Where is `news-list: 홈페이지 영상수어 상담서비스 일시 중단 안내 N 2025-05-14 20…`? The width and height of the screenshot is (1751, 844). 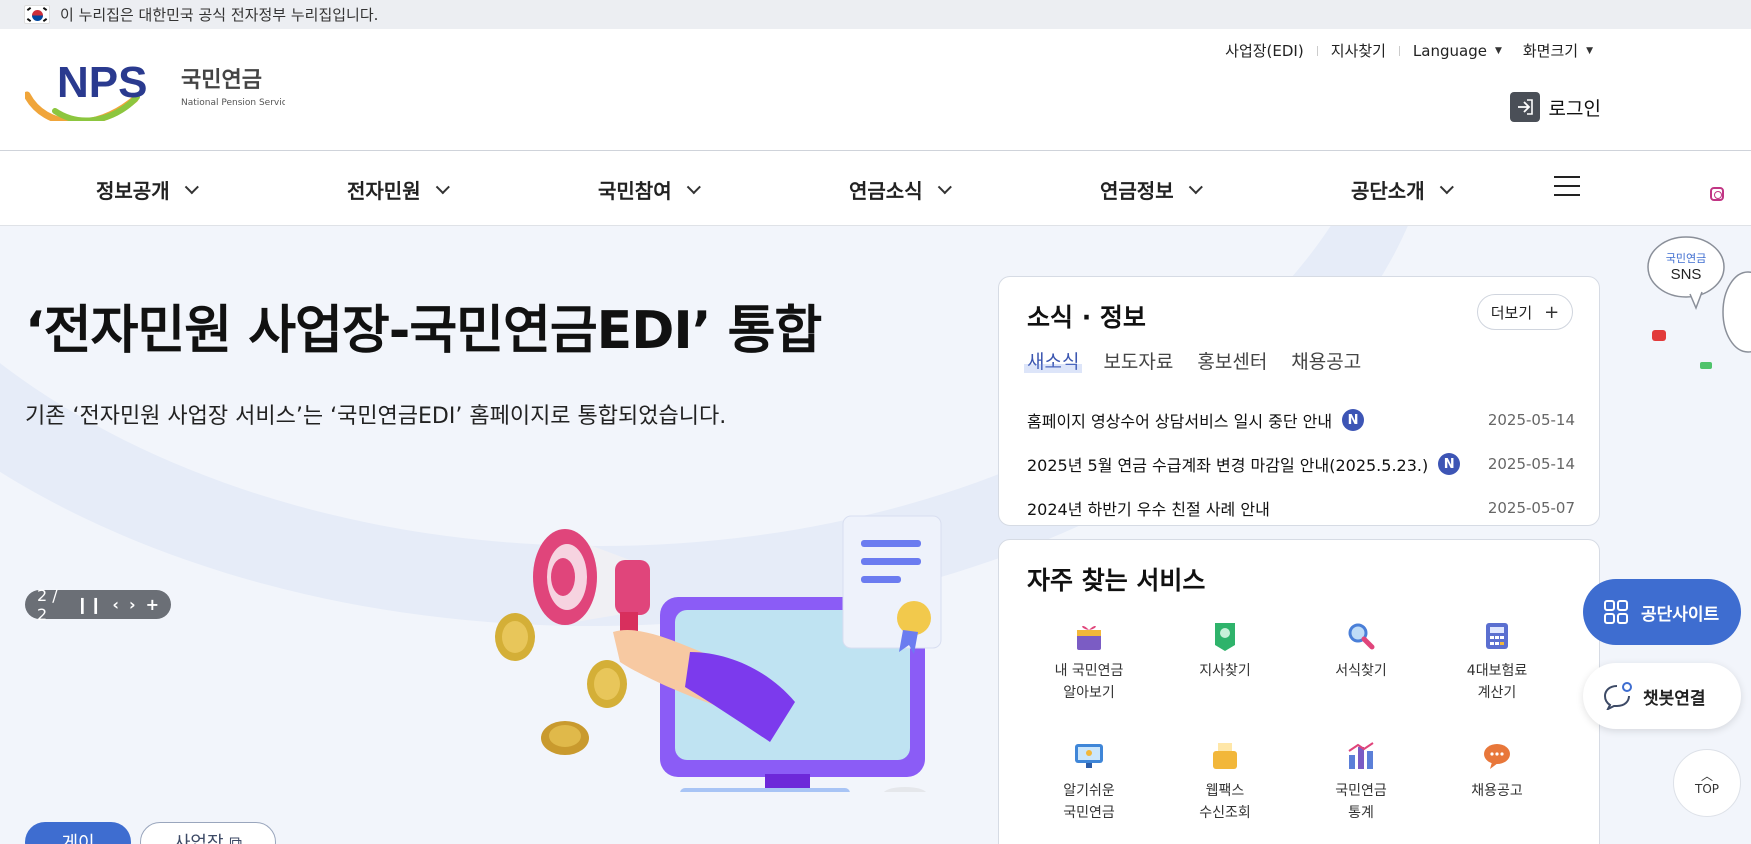 news-list: 홈페이지 영상수어 상담서비스 일시 중단 안내 N 2025-05-14 20… is located at coordinates (1301, 464).